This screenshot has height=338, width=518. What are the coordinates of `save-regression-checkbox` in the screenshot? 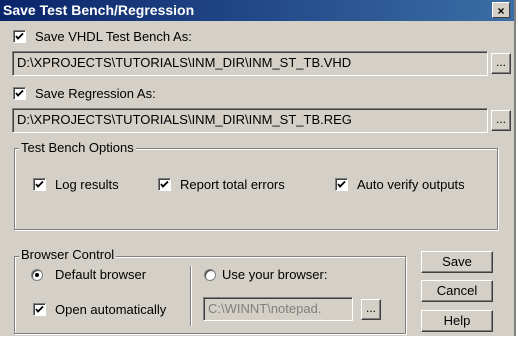 It's located at (19, 93).